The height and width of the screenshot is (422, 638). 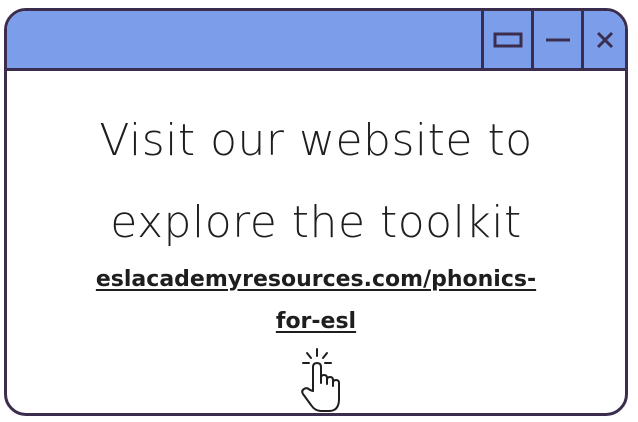 I want to click on close-icon, so click(x=604, y=39).